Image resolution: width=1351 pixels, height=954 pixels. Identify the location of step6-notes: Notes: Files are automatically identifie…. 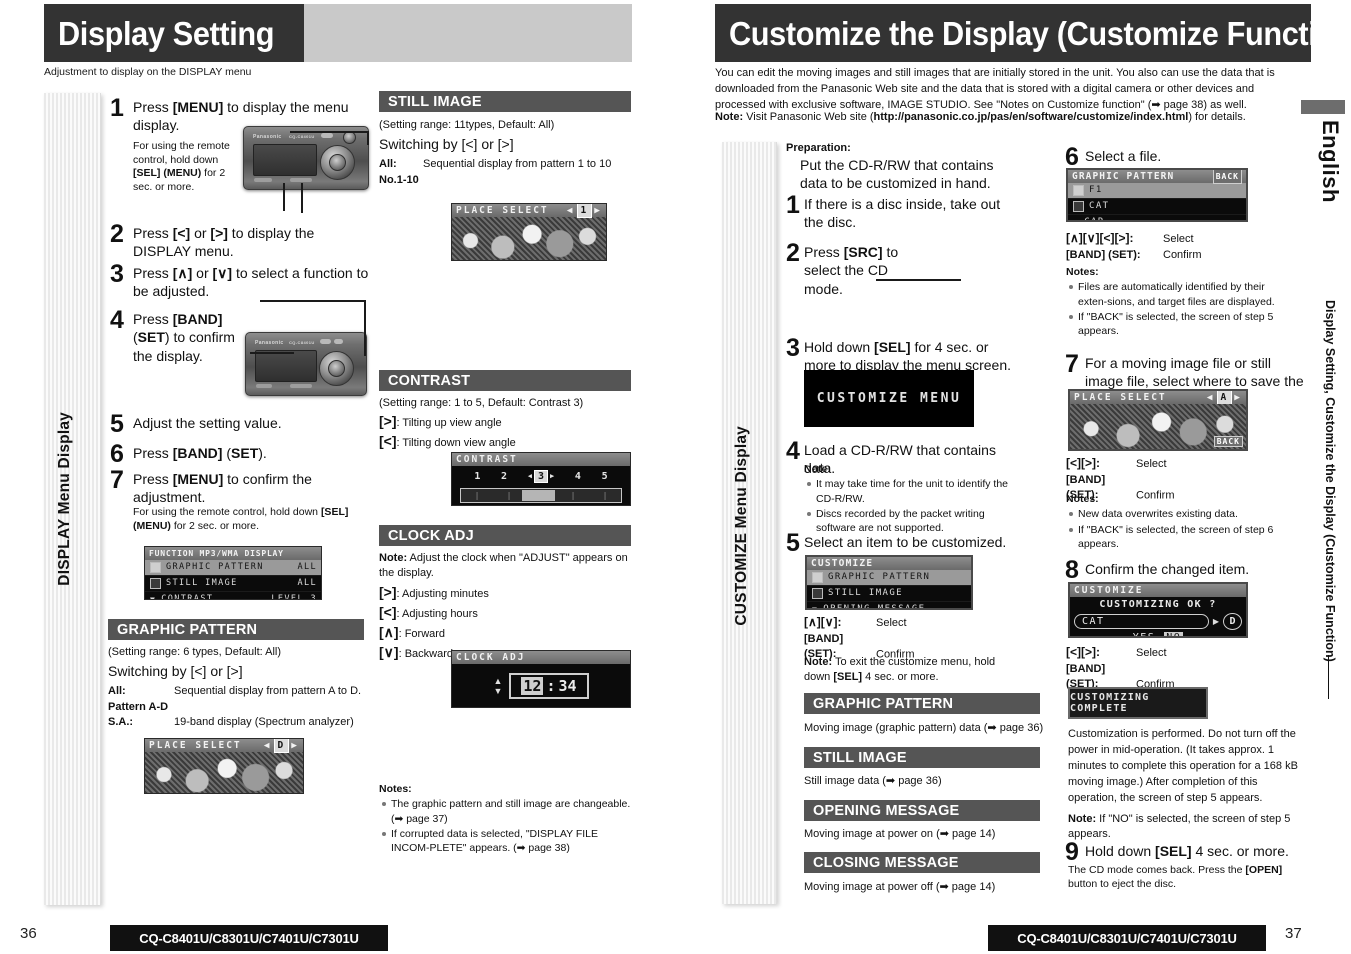
(1181, 302).